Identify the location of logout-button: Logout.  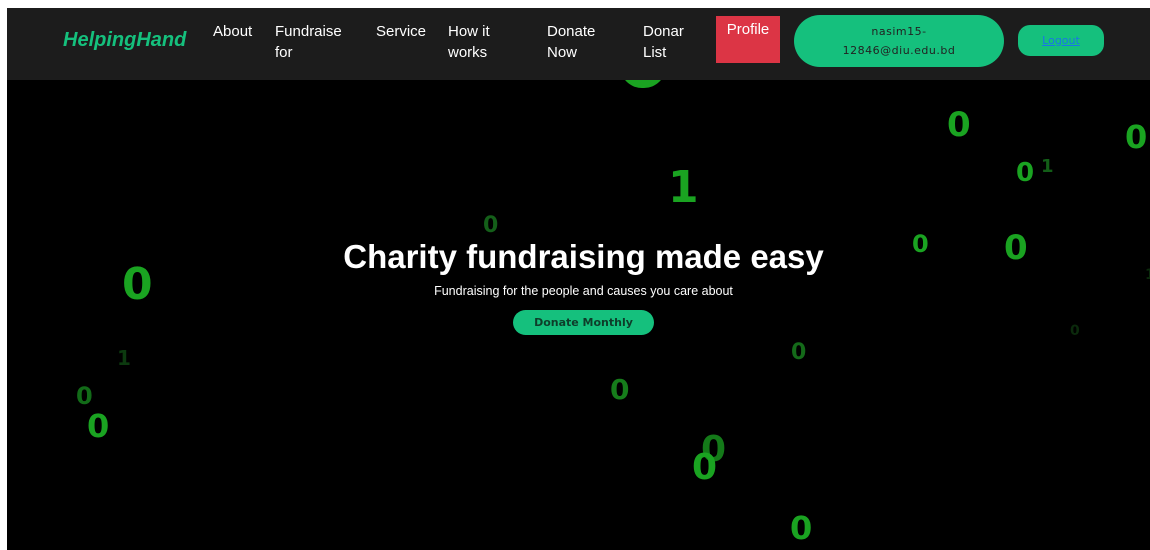
(1061, 40).